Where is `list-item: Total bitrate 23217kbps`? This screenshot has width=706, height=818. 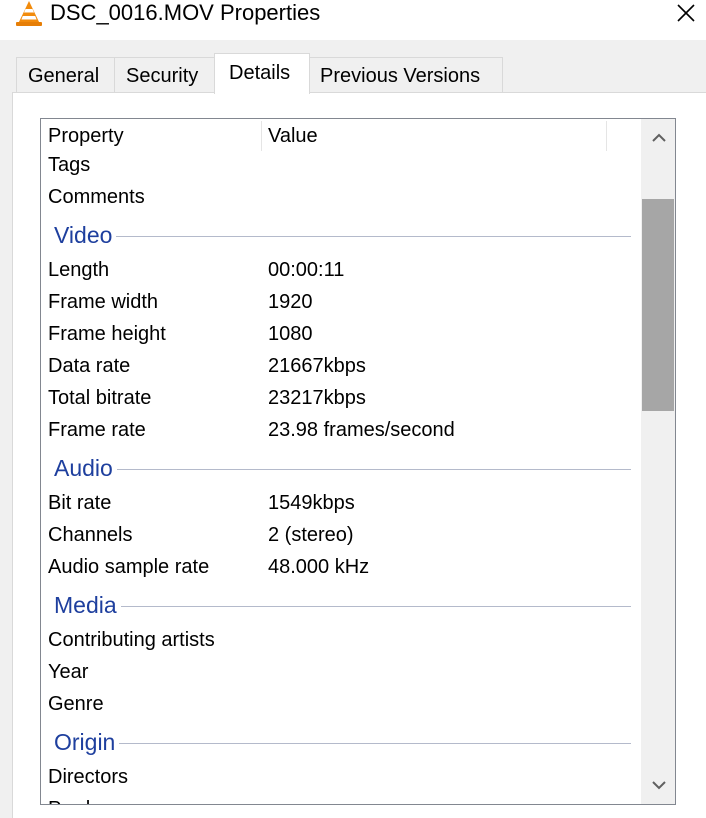 list-item: Total bitrate 23217kbps is located at coordinates (340, 398).